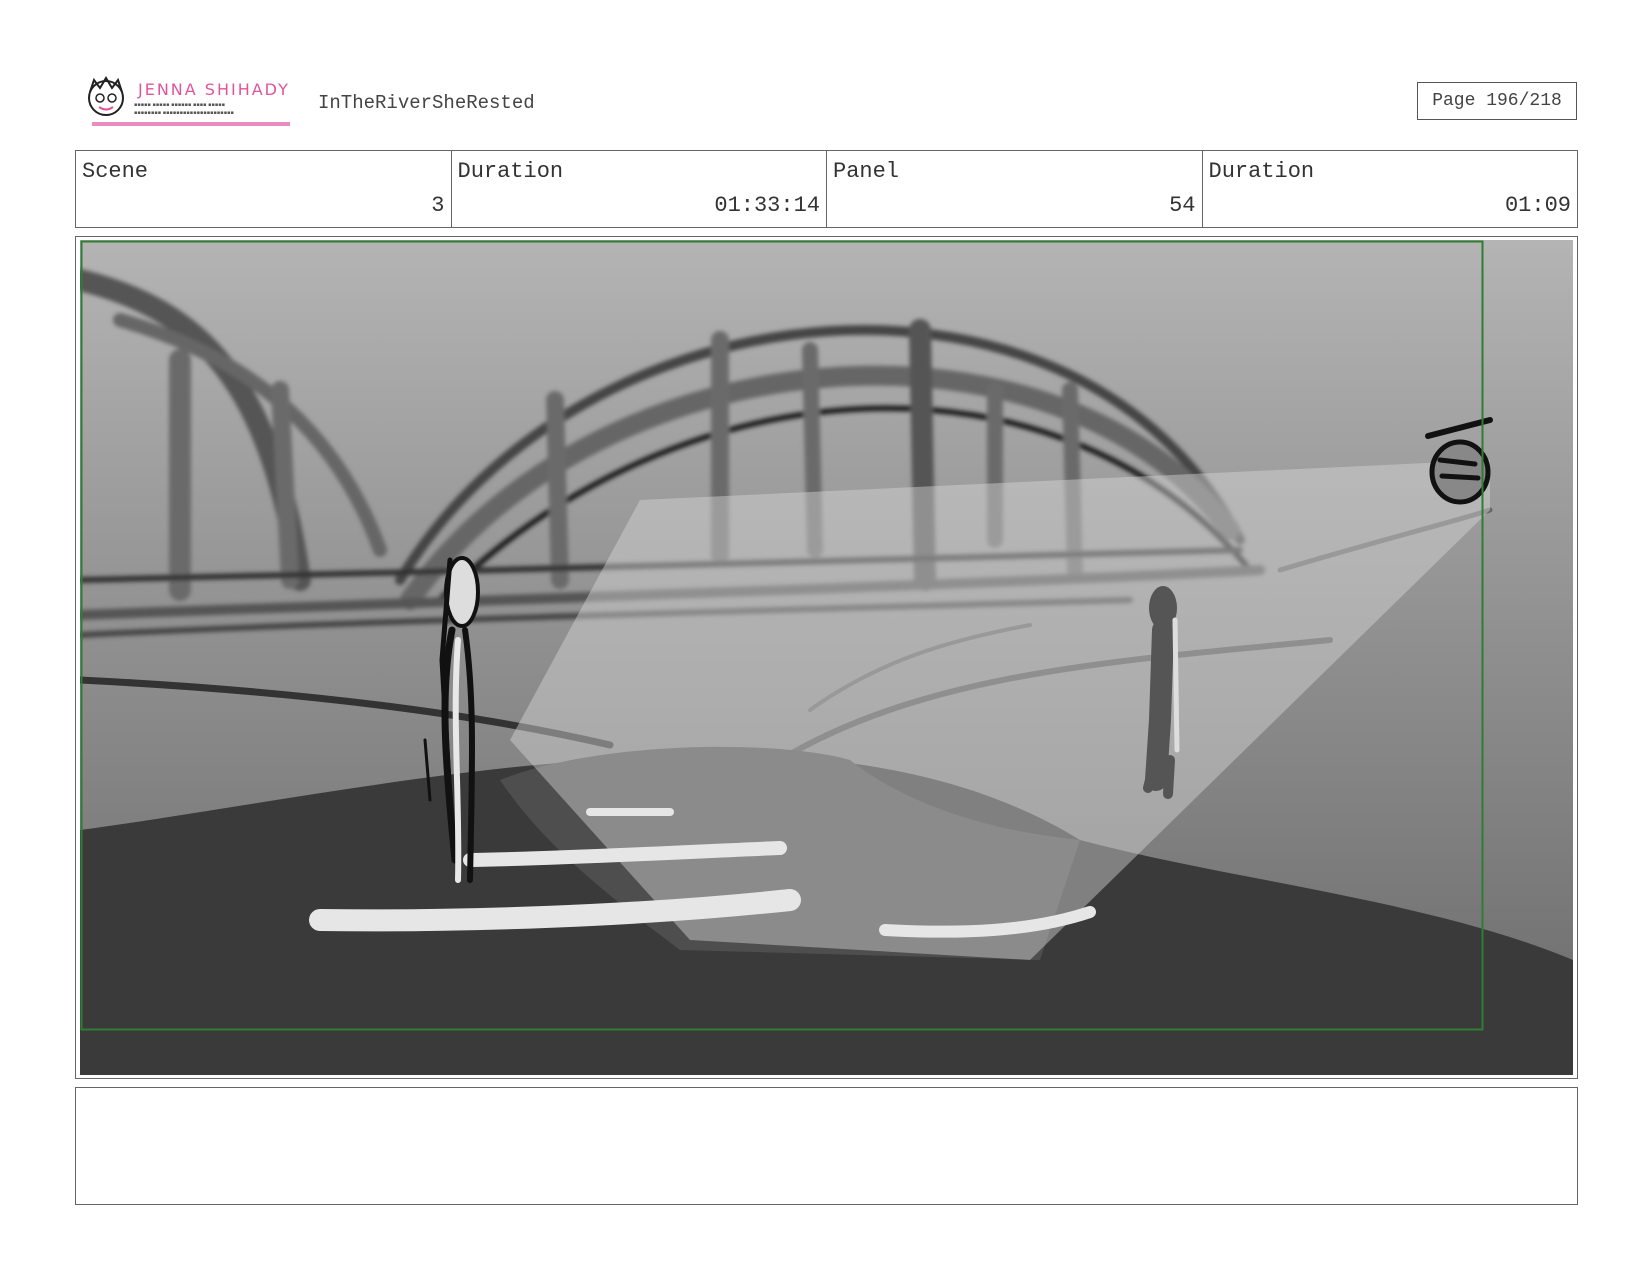  Describe the element at coordinates (438, 205) in the screenshot. I see `scene-value: 3` at that location.